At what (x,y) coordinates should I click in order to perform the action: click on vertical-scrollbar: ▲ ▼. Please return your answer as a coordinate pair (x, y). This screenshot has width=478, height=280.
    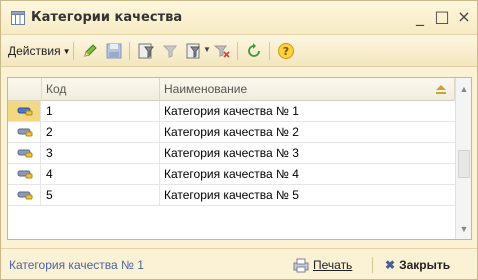
    Looking at the image, I should click on (463, 158).